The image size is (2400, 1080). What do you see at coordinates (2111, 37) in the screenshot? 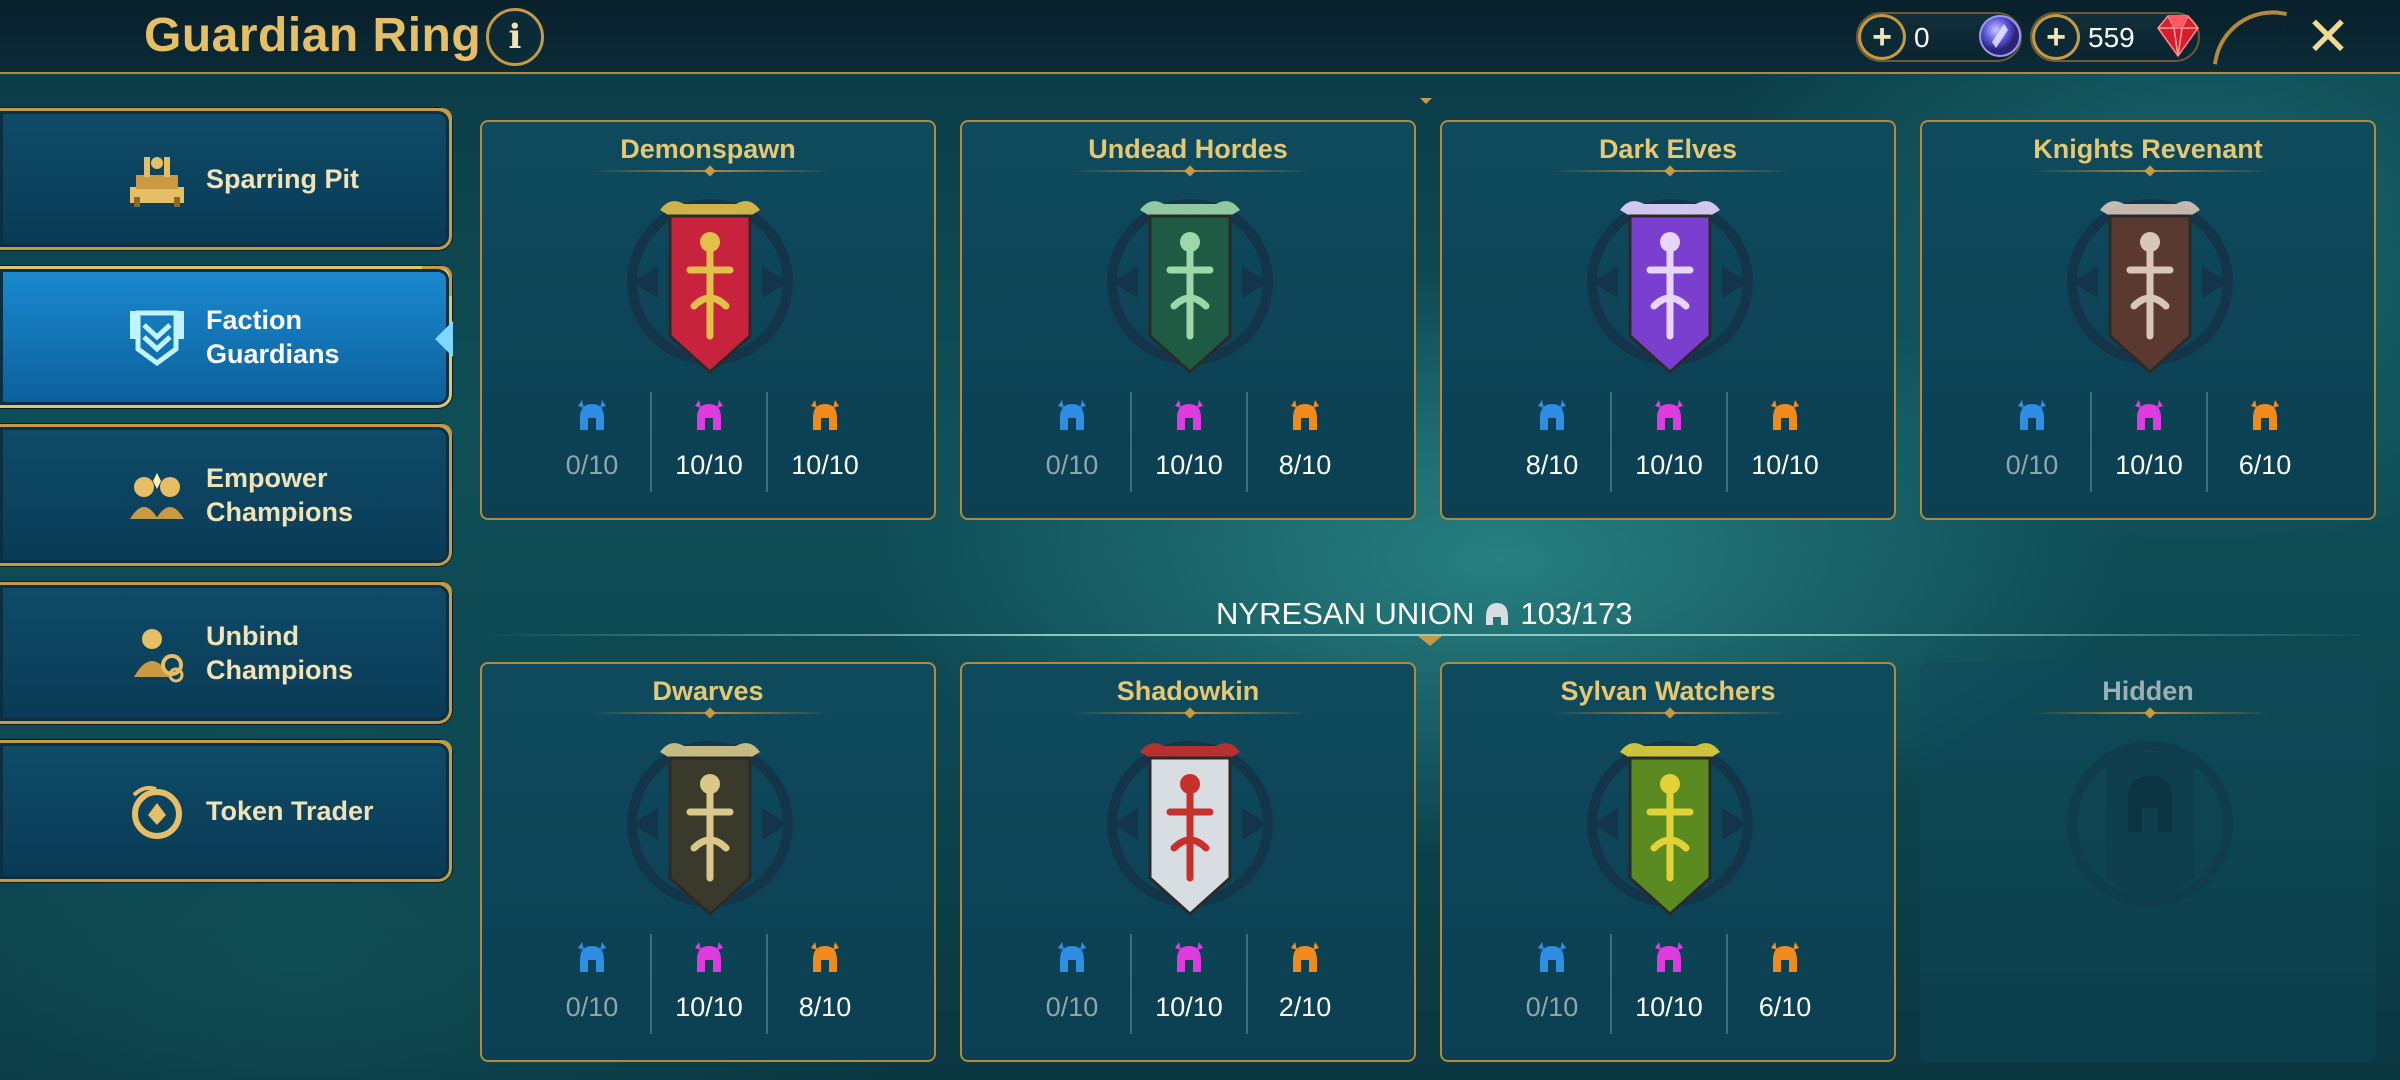
I see `gems-value: 559` at bounding box center [2111, 37].